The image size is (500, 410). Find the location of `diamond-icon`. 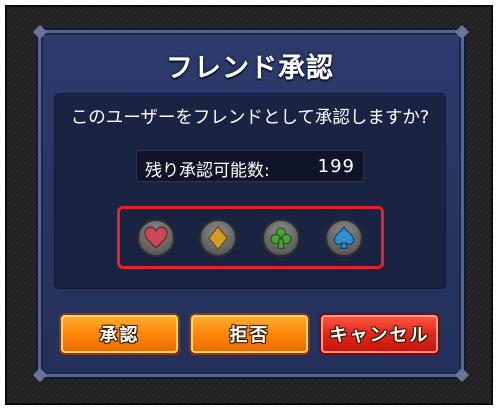

diamond-icon is located at coordinates (218, 238).